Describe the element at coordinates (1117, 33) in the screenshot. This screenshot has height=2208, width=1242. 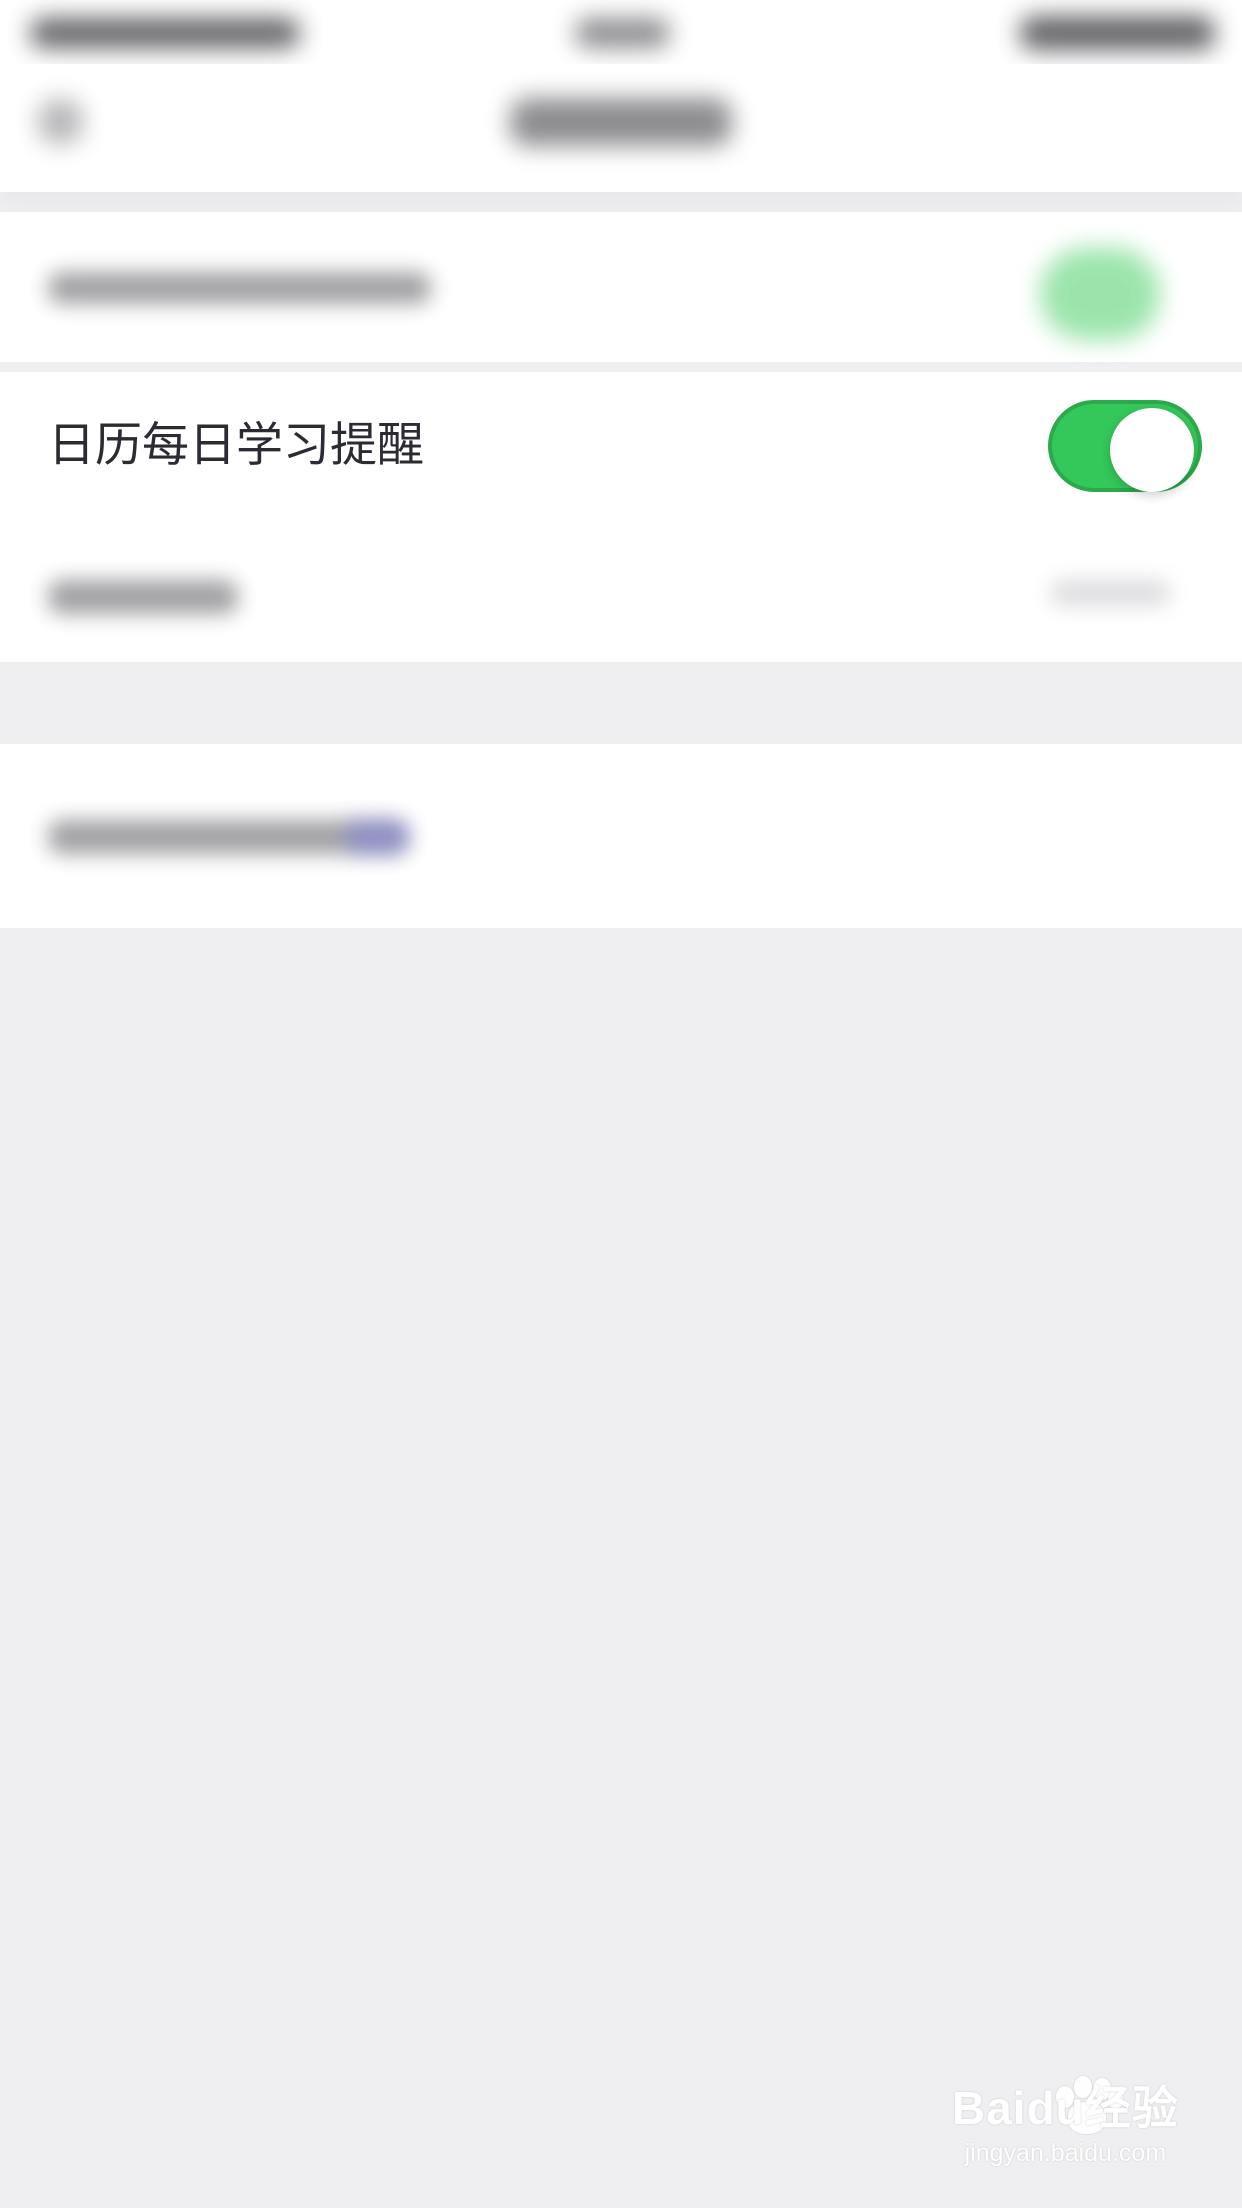
I see `status-bar-right-icons` at that location.